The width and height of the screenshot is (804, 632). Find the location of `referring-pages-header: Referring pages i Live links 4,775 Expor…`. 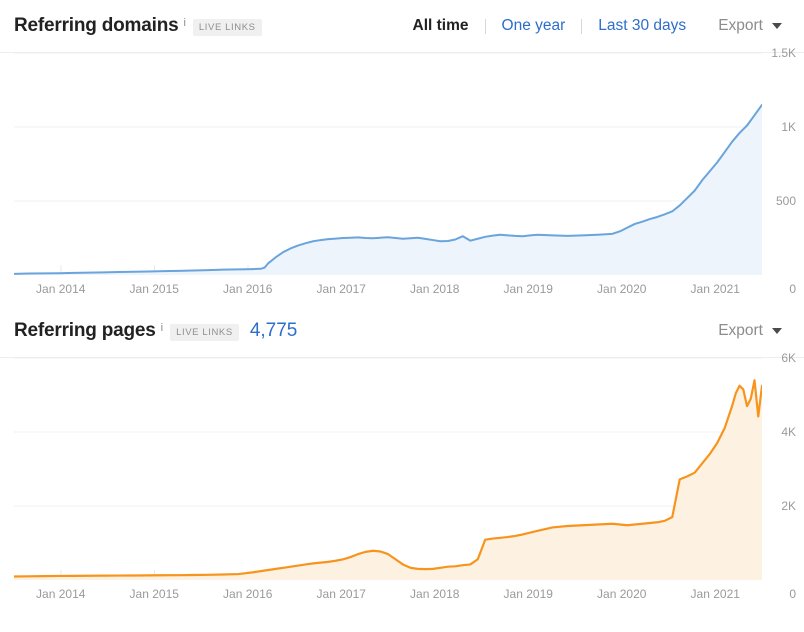

referring-pages-header: Referring pages i Live links 4,775 Expor… is located at coordinates (402, 331).